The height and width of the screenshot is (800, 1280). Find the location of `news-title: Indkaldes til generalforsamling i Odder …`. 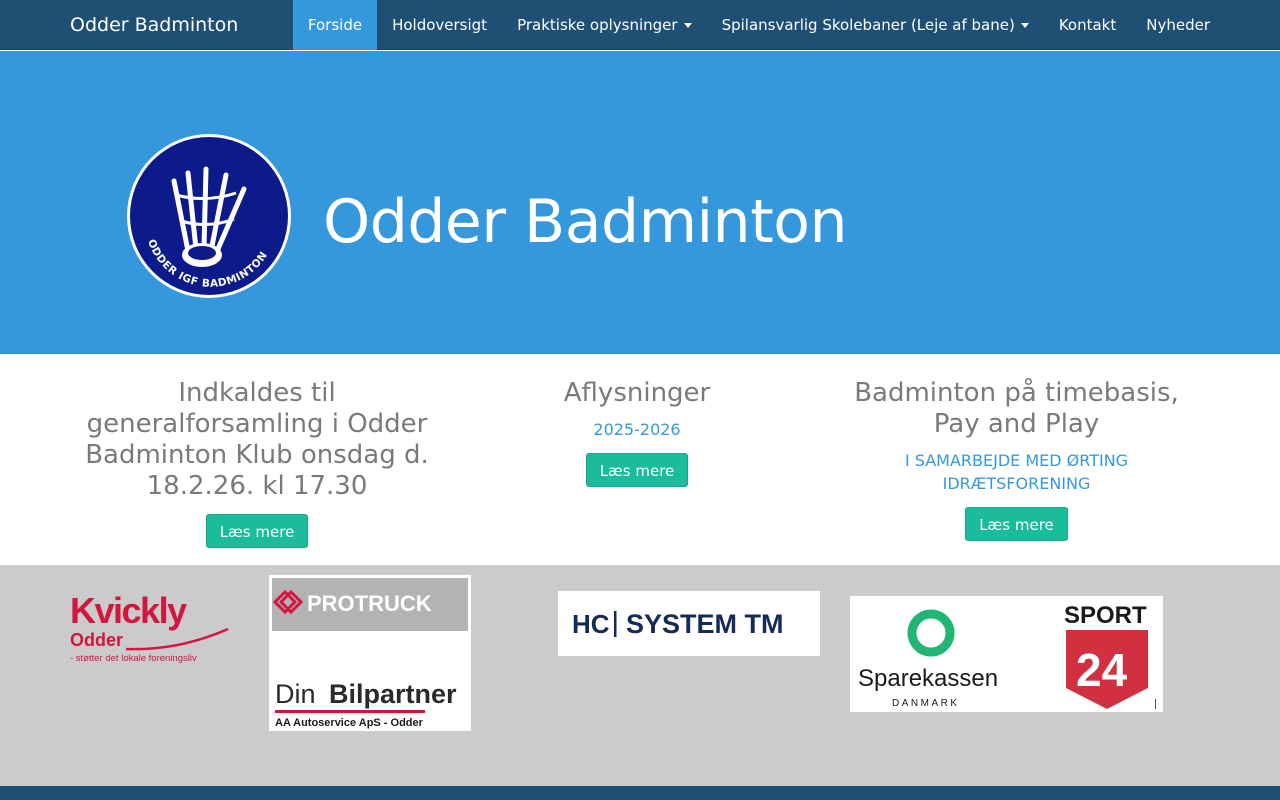

news-title: Indkaldes til generalforsamling i Odder … is located at coordinates (257, 440).